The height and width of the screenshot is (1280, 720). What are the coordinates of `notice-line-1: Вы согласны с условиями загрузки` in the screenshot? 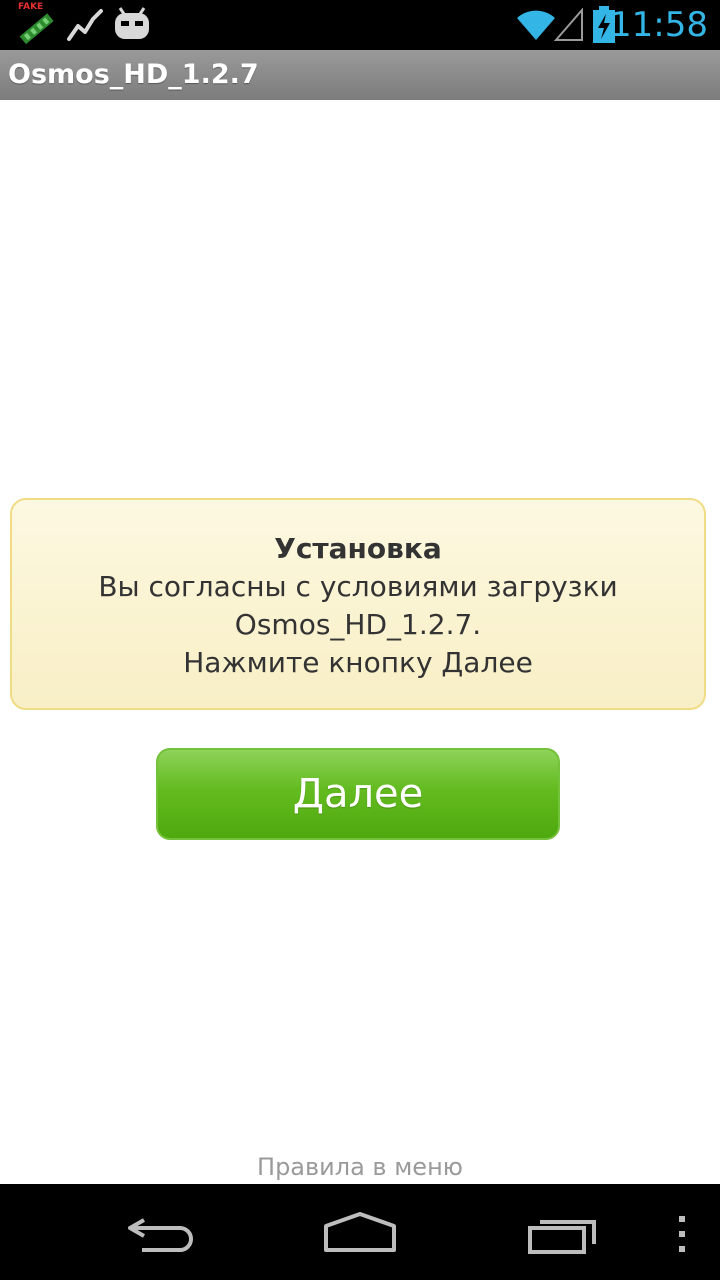 It's located at (358, 586).